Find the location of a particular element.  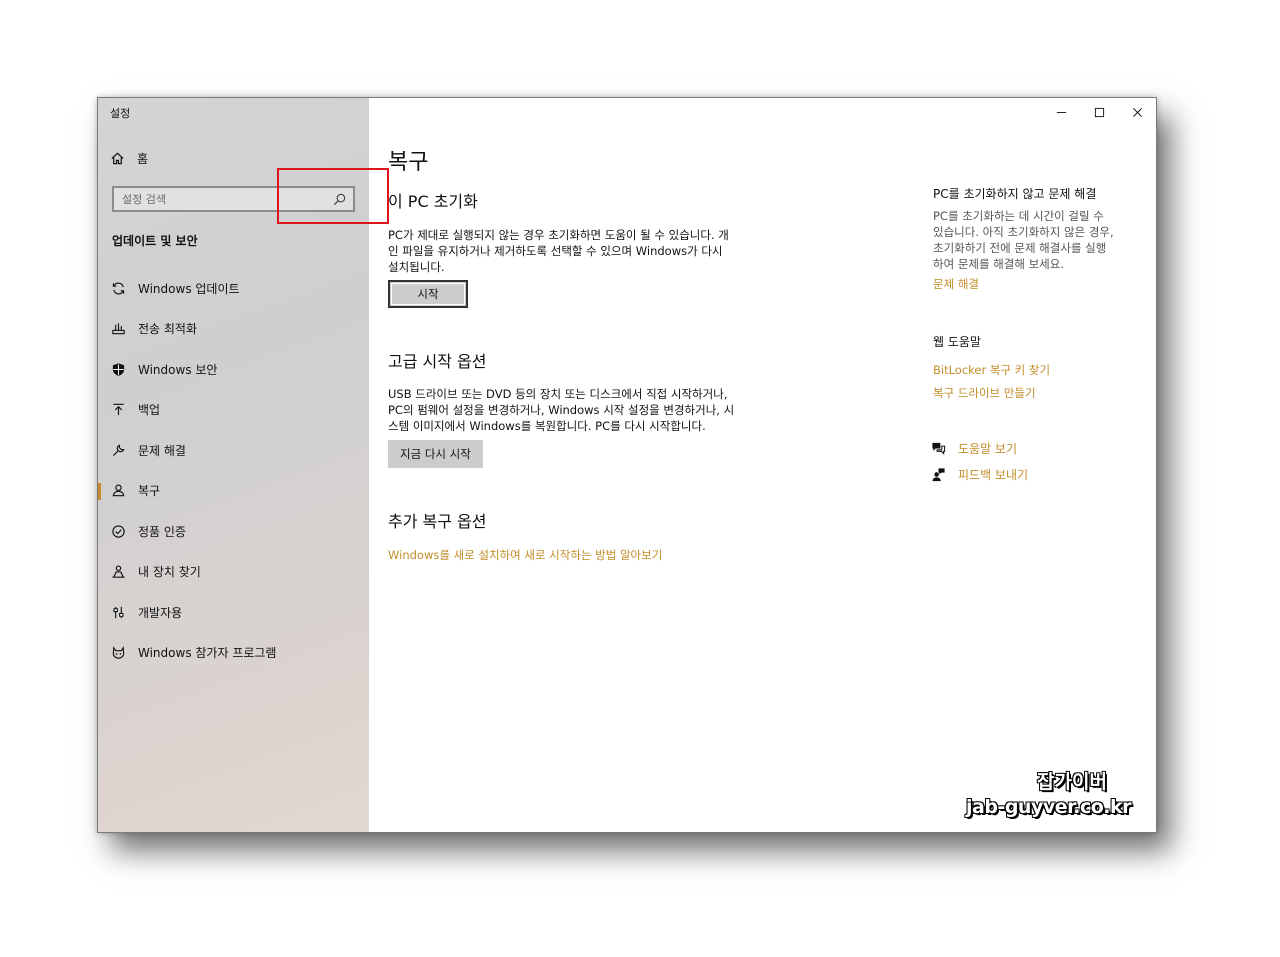

sidebar-item-label: 복구 is located at coordinates (149, 491).